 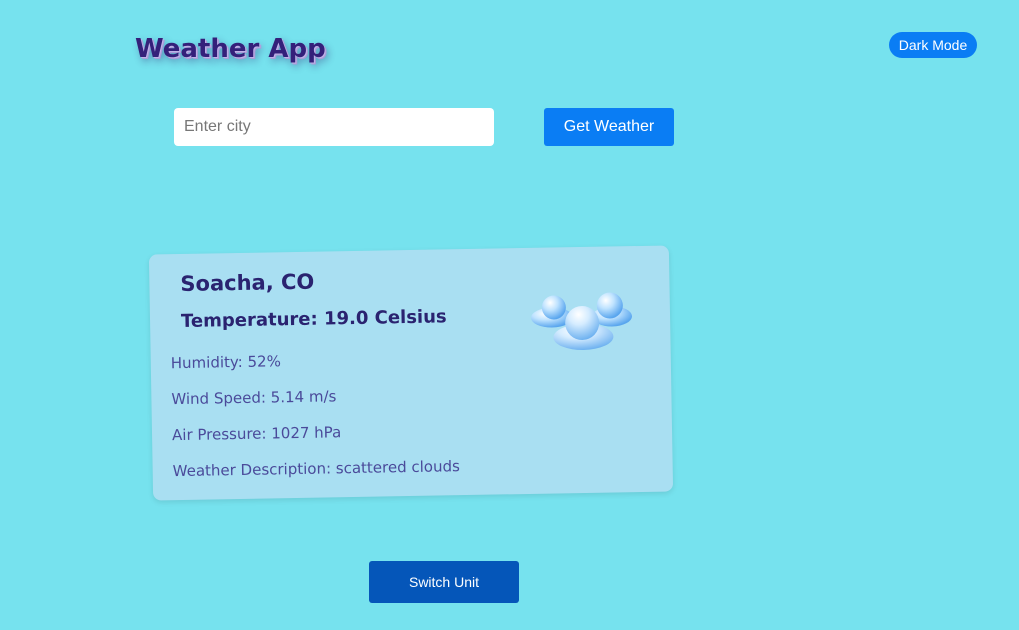 I want to click on scattered-clouds-icon, so click(x=582, y=321).